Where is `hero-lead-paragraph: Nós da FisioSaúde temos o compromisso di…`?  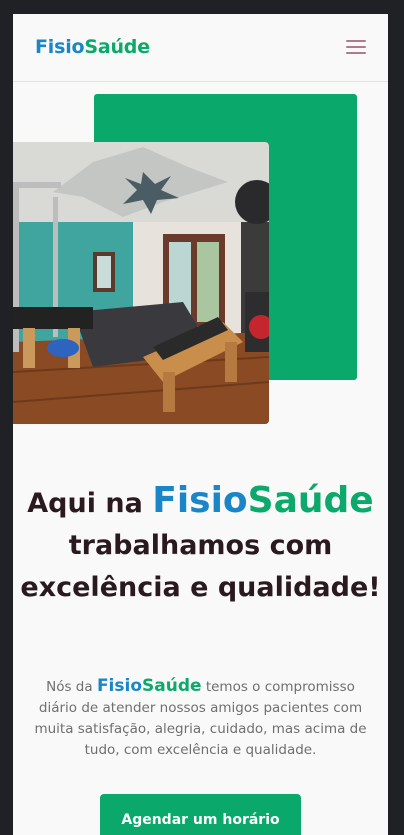
hero-lead-paragraph: Nós da FisioSaúde temos o compromisso di… is located at coordinates (200, 718).